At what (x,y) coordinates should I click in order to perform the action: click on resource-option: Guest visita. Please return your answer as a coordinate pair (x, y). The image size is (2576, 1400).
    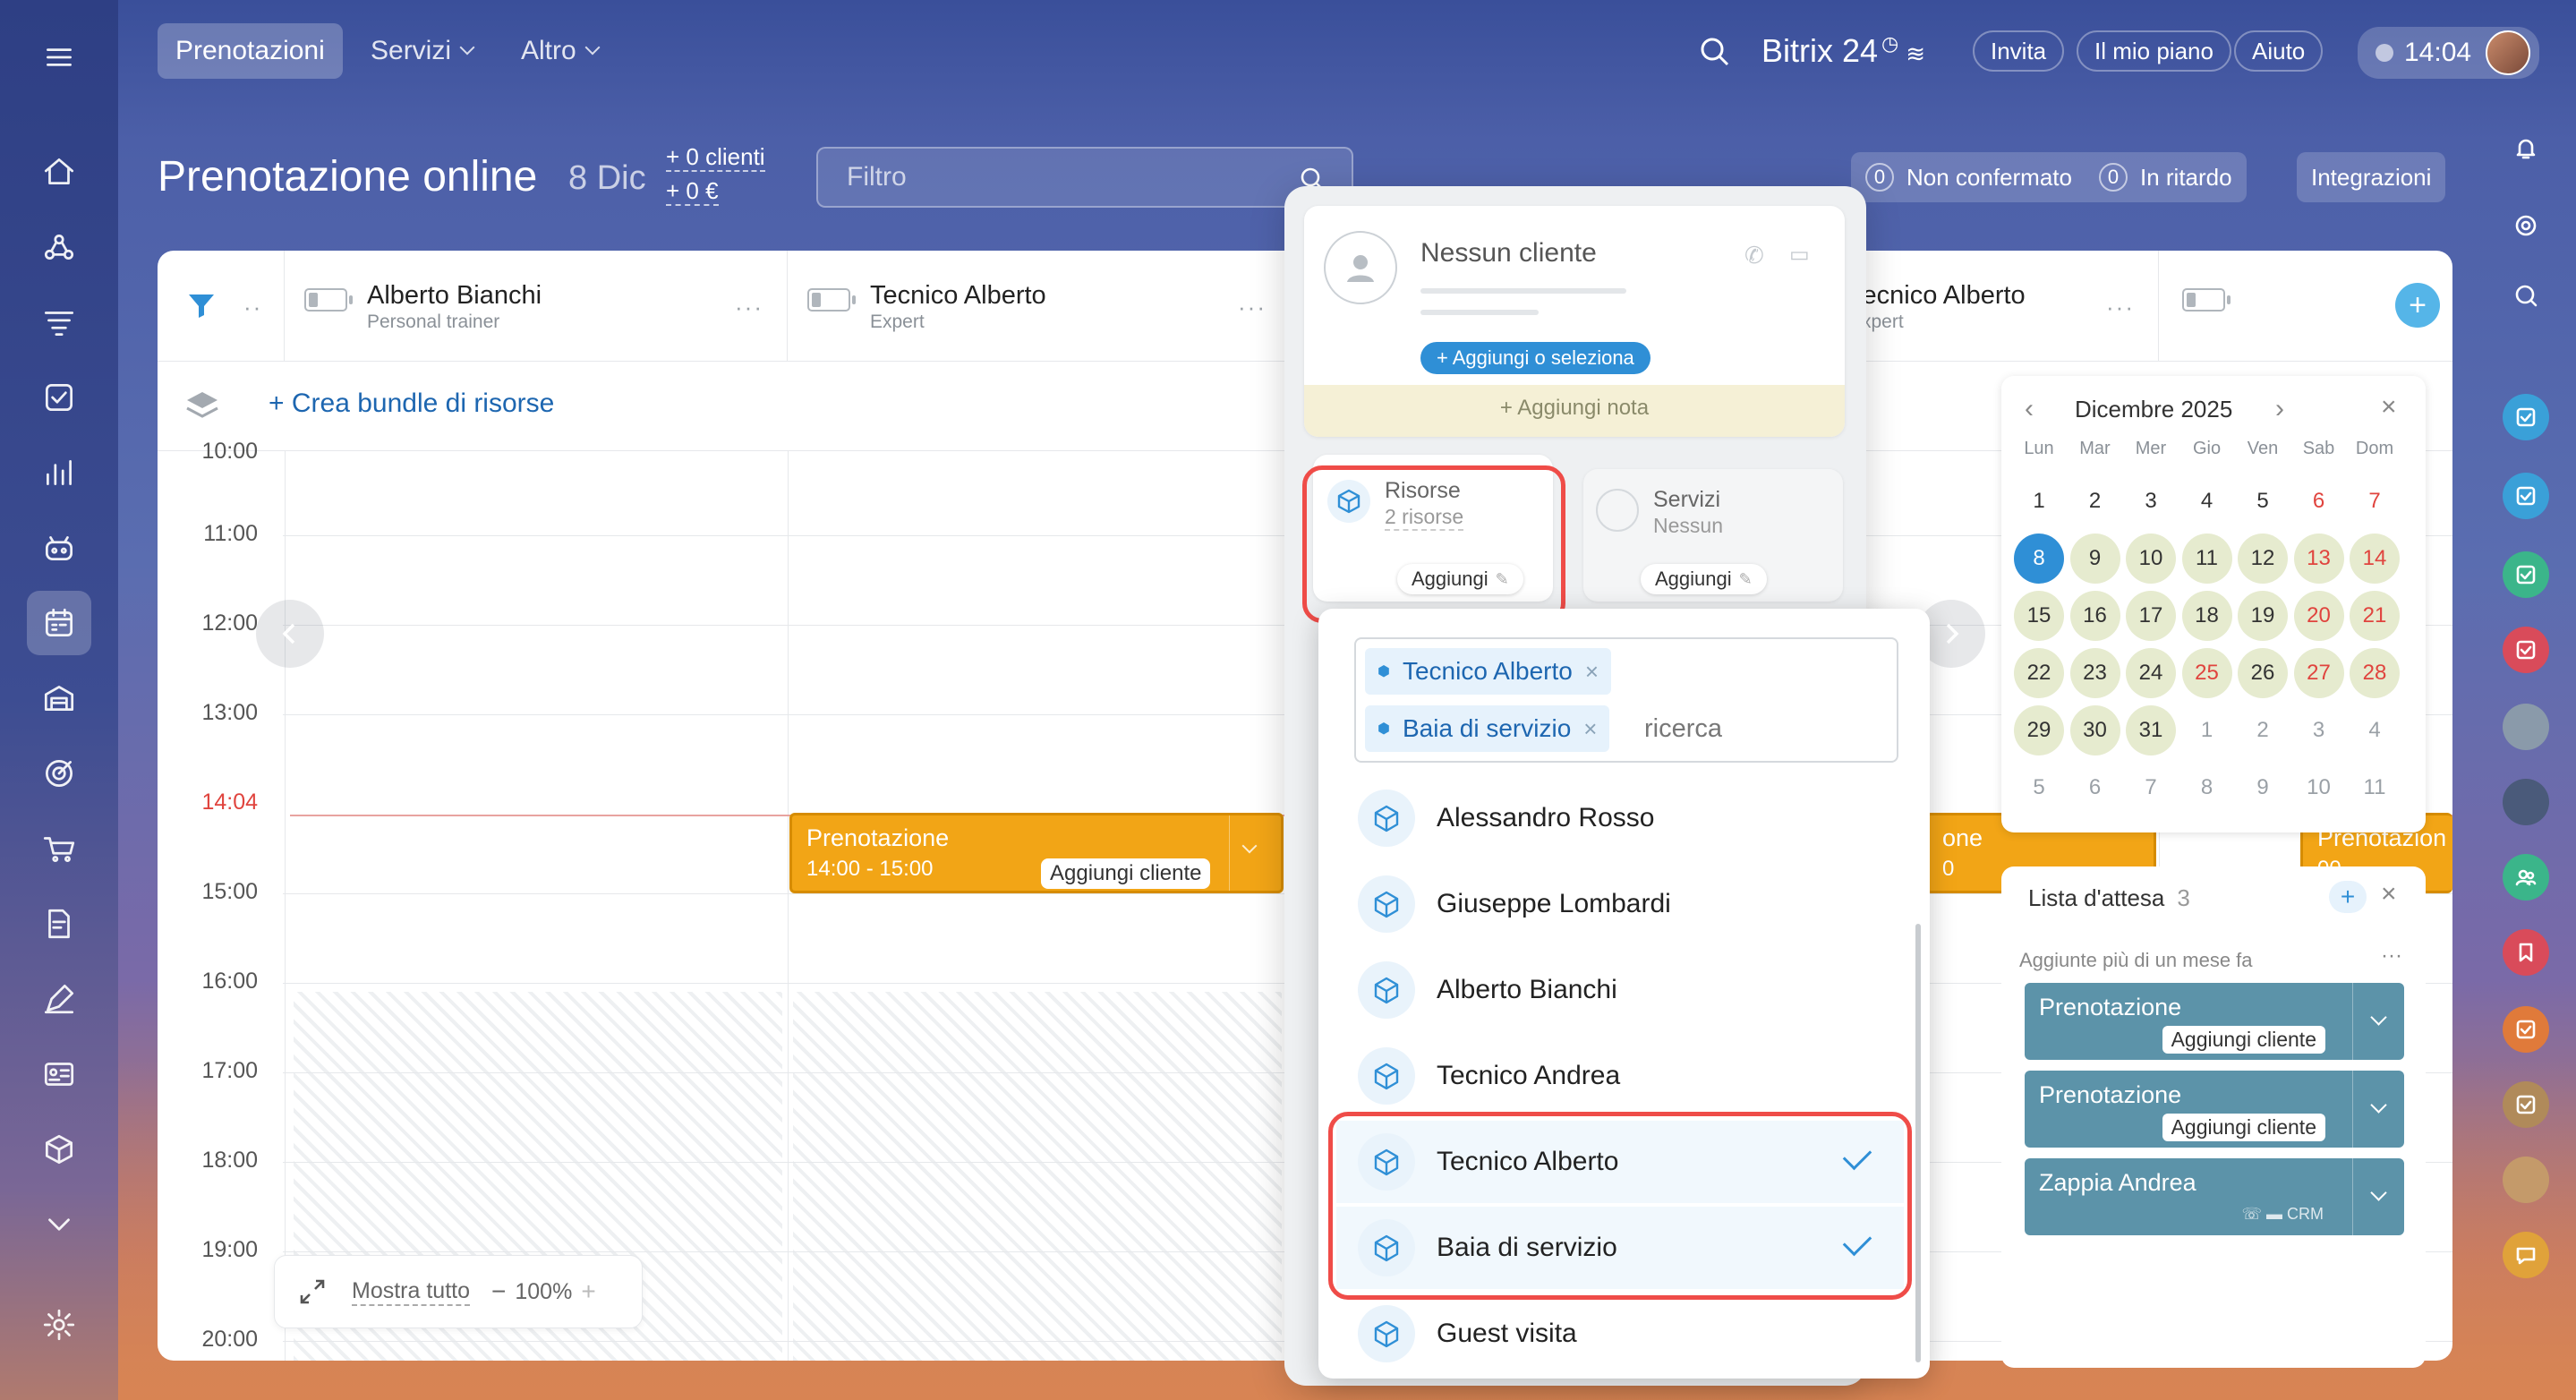
    Looking at the image, I should click on (1631, 1334).